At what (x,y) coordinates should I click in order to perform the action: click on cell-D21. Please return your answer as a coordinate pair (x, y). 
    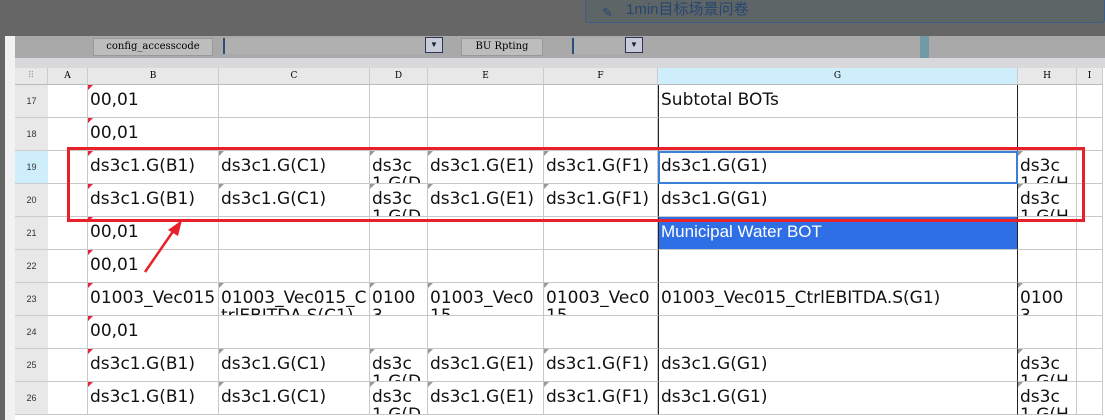
    Looking at the image, I should click on (399, 233).